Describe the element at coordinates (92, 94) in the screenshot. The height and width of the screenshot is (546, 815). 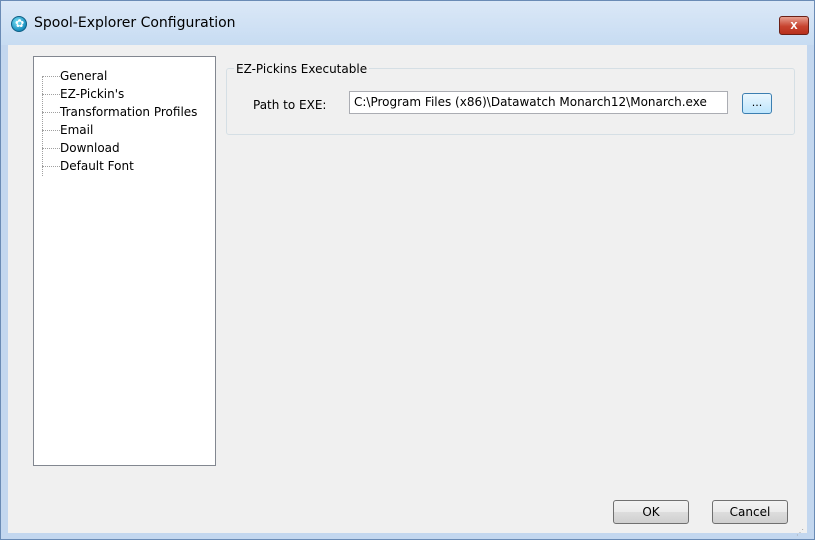
I see `tree-item-label: EZ-Pickin's` at that location.